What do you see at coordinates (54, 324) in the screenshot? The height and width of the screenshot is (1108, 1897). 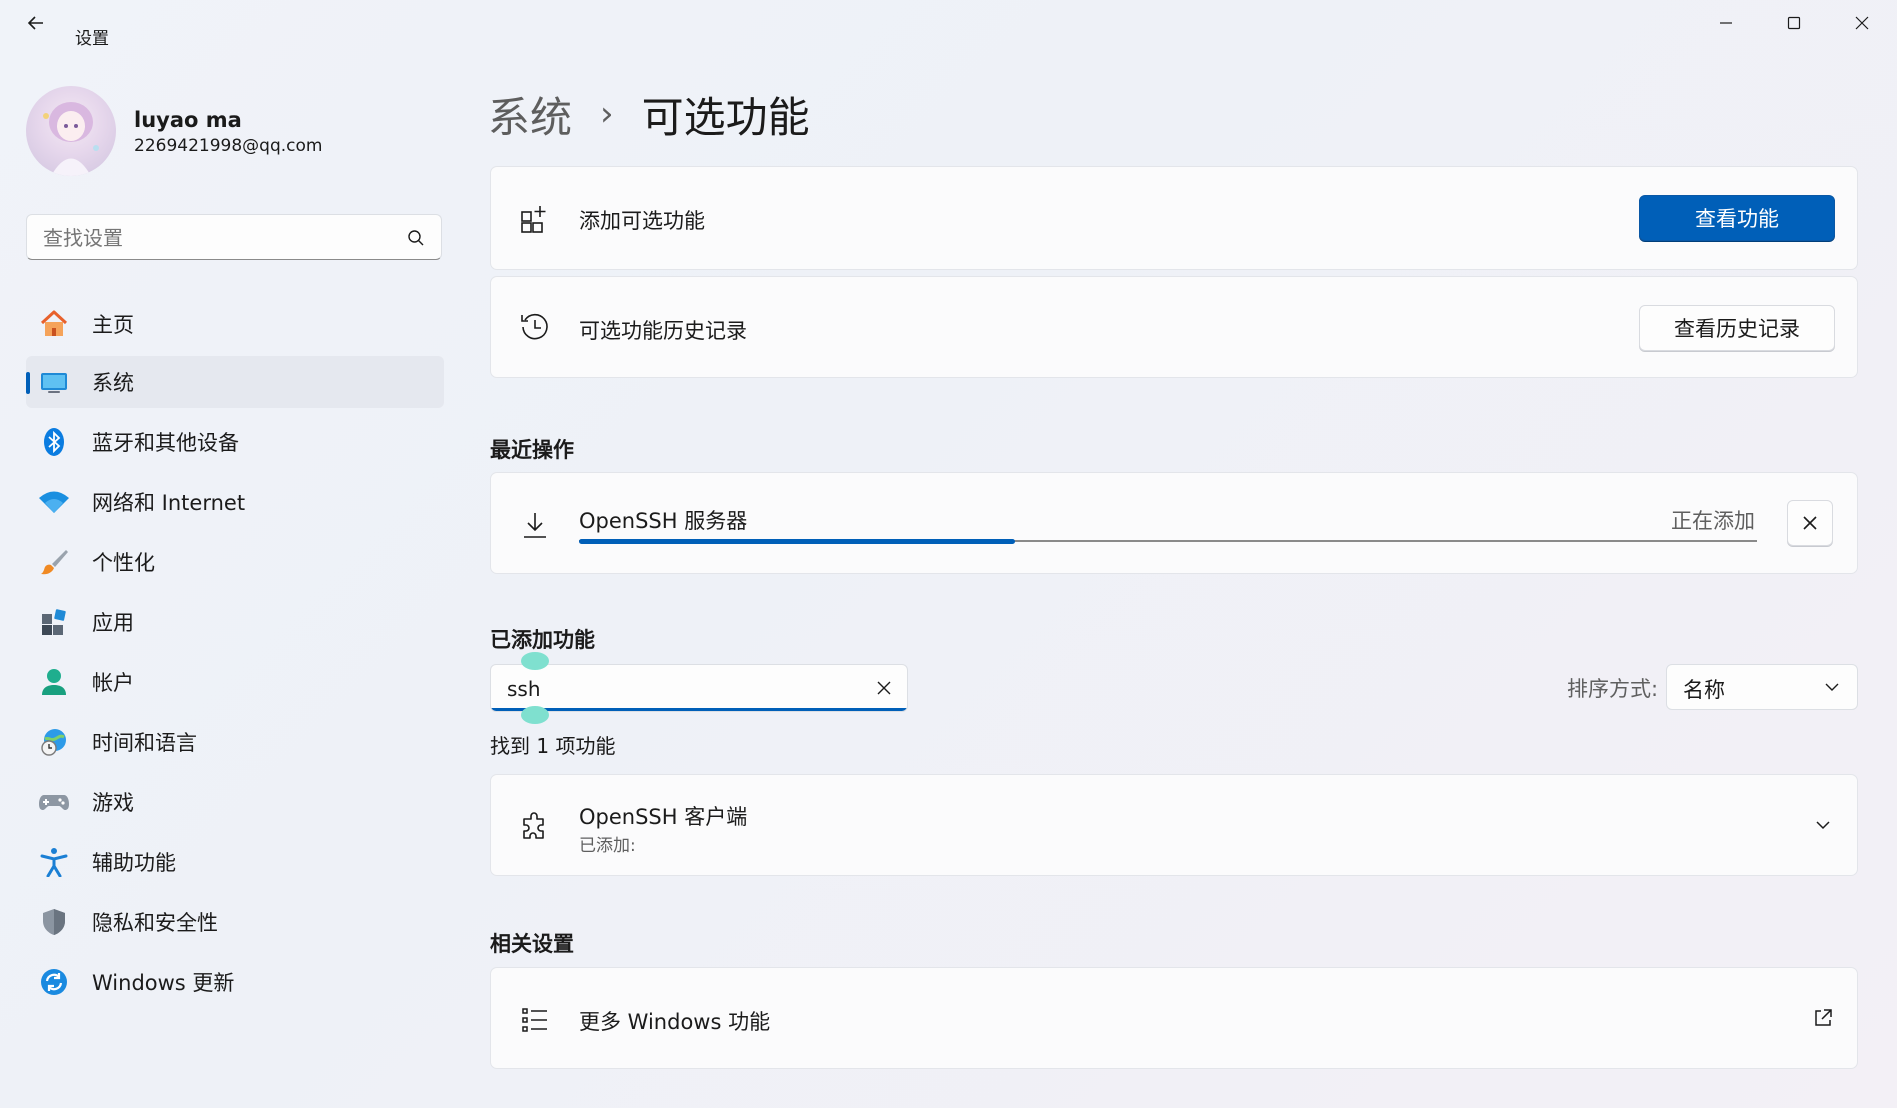 I see `home-icon` at bounding box center [54, 324].